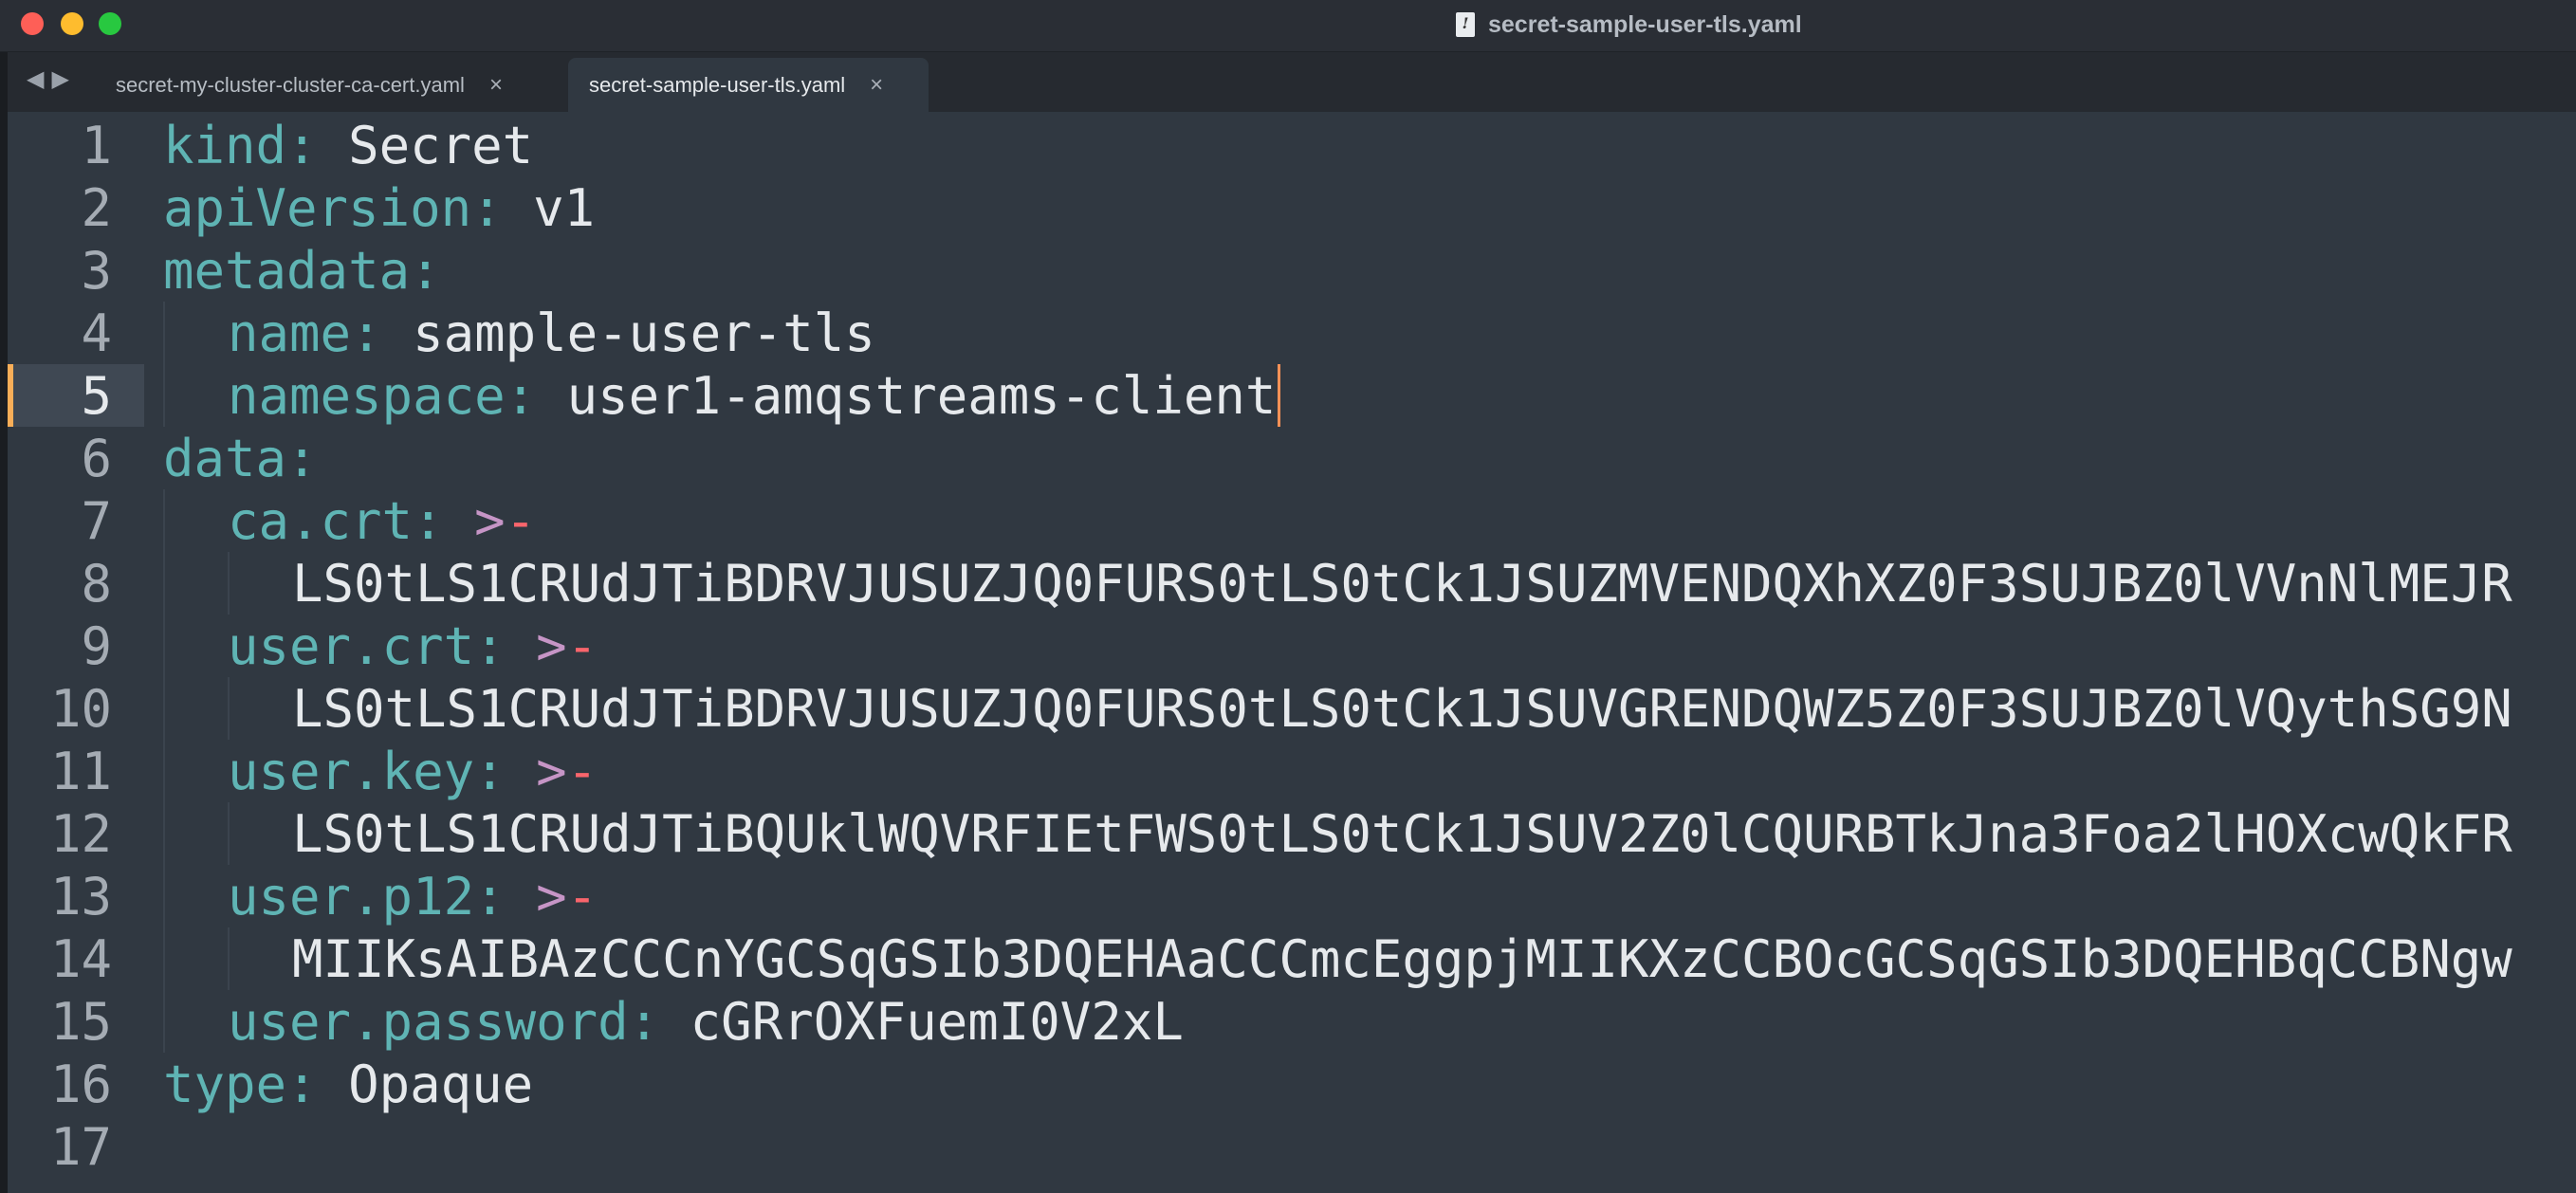 The image size is (2576, 1193). I want to click on yaml-key: user.password, so click(428, 1021).